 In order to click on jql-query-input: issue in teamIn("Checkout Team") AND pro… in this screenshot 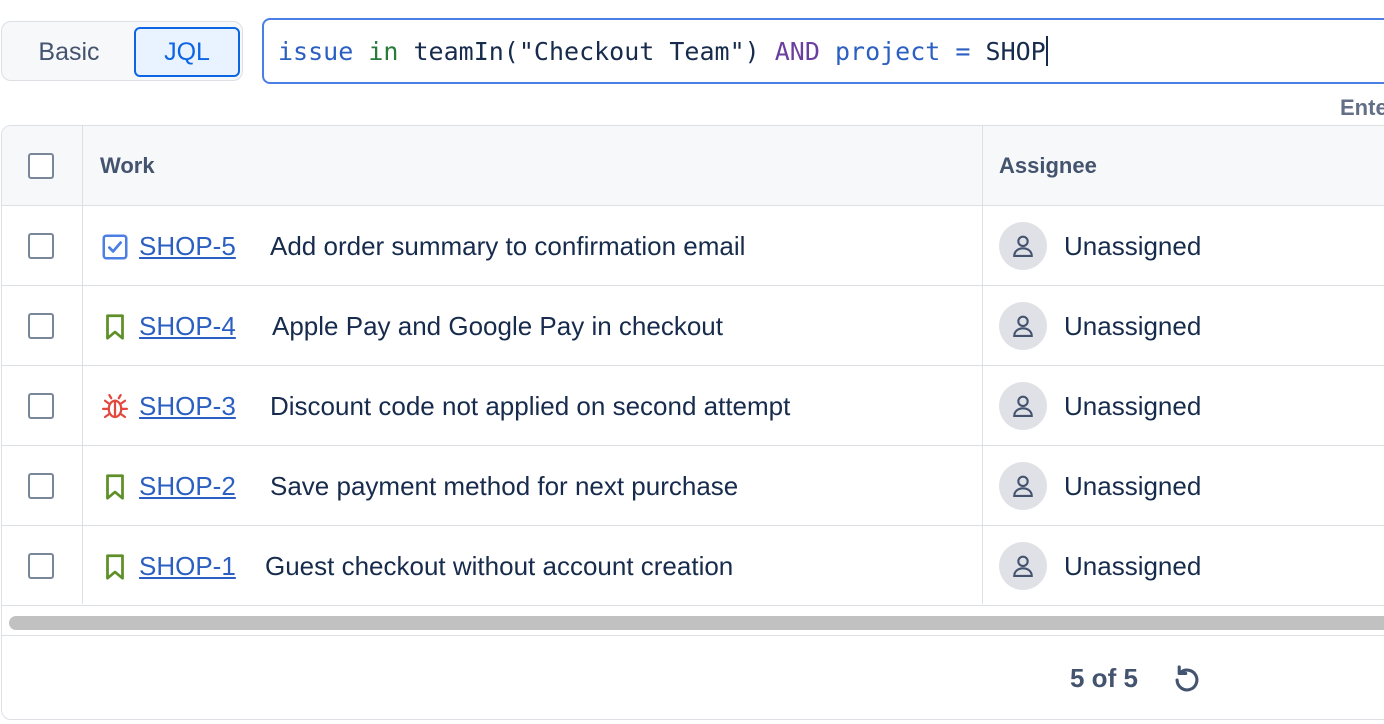, I will do `click(823, 51)`.